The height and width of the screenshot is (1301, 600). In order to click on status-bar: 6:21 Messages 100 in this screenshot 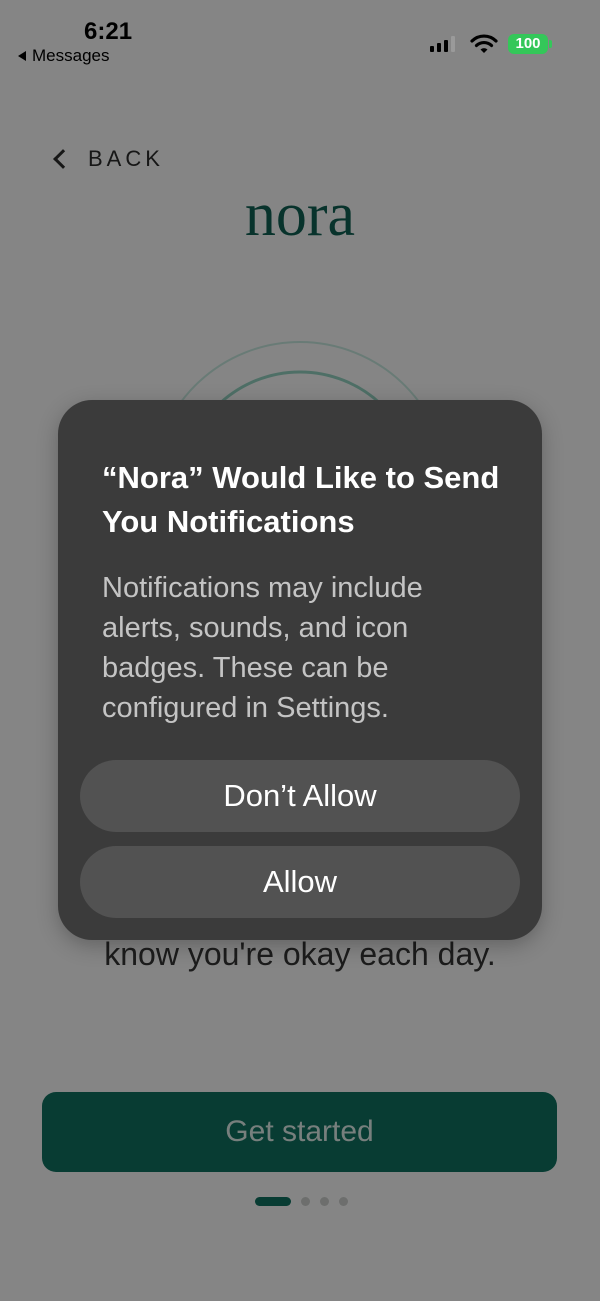, I will do `click(300, 36)`.